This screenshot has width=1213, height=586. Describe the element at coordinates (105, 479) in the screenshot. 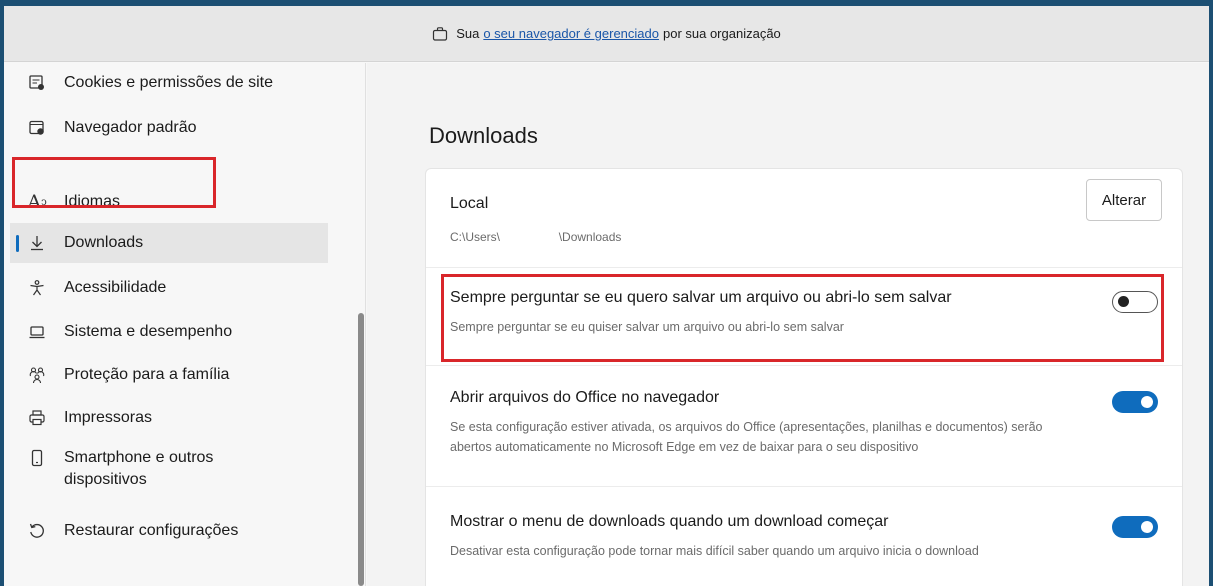

I see `sidebar-item-label-line2: dispositivos` at that location.